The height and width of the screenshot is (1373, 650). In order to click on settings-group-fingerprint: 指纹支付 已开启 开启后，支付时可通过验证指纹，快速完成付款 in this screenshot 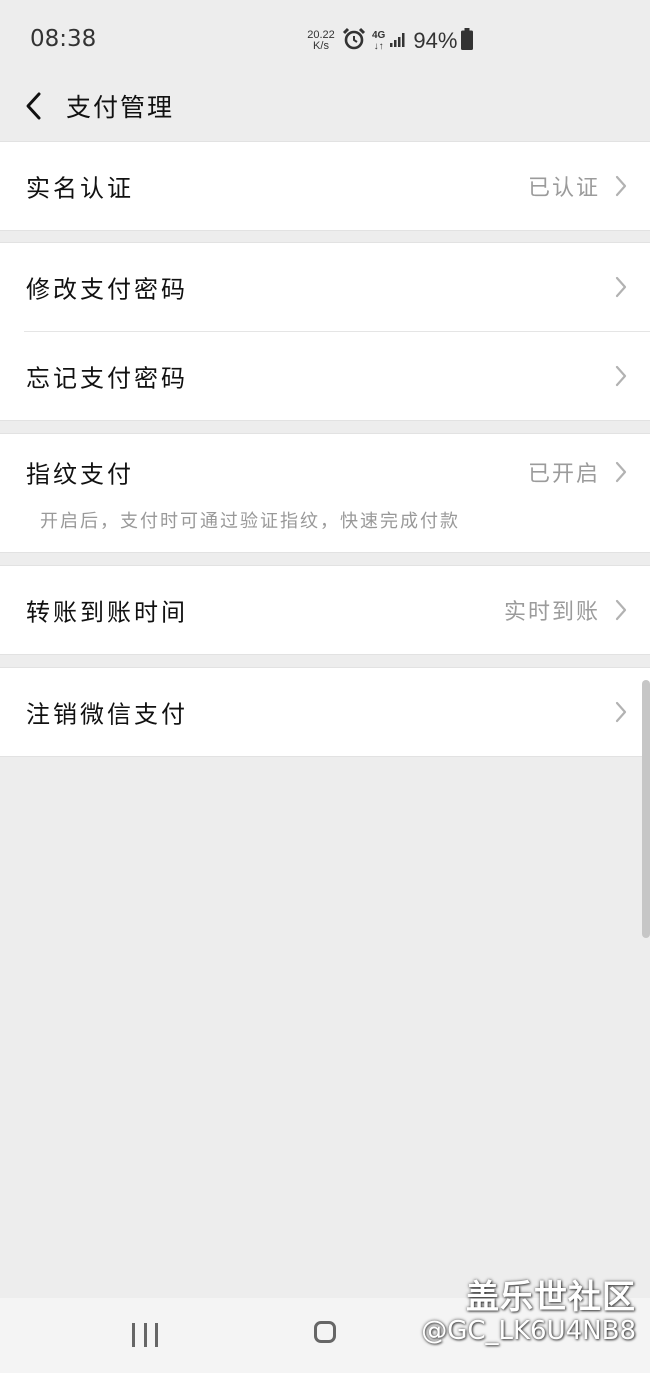, I will do `click(325, 493)`.